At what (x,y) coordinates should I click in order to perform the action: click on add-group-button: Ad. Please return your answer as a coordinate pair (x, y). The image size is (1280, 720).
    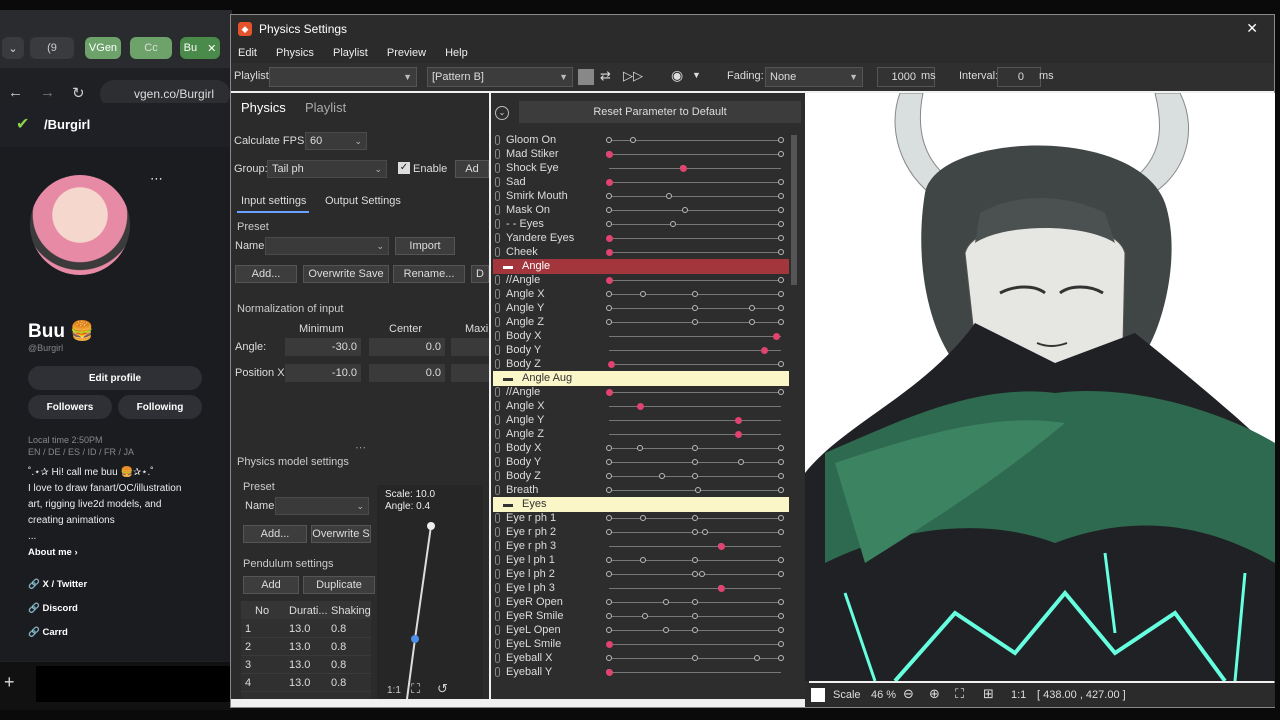
    Looking at the image, I should click on (472, 169).